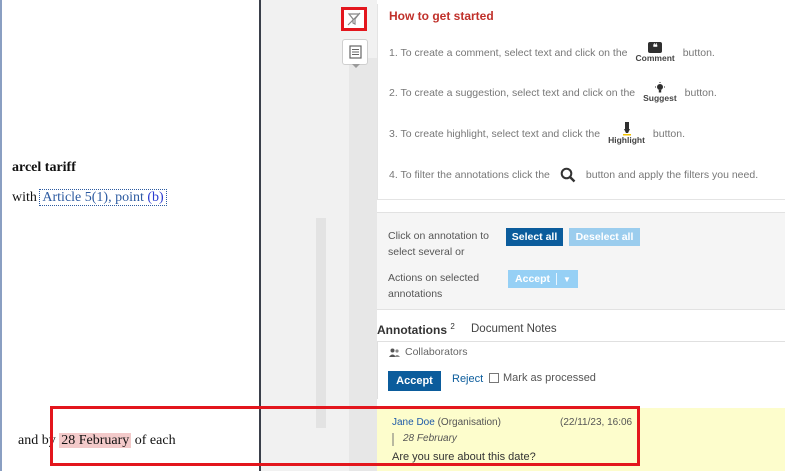 This screenshot has height=471, width=785. Describe the element at coordinates (567, 279) in the screenshot. I see `chevron-down-icon: ▼` at that location.